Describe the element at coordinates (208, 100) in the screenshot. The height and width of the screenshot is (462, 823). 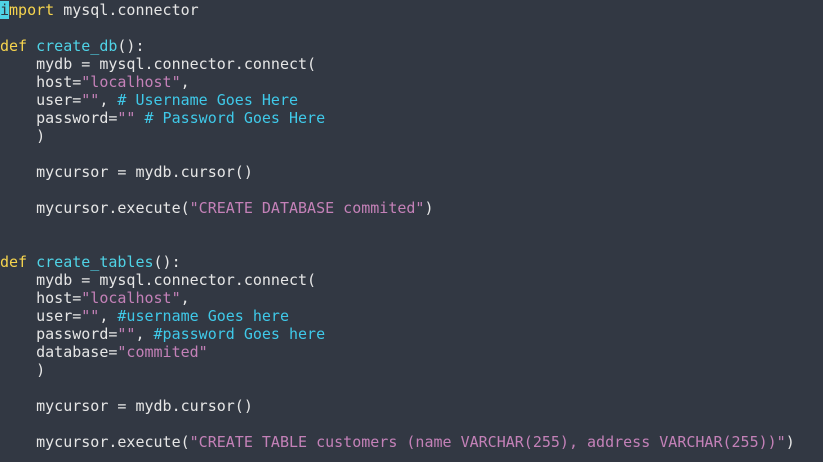
I see `comment-token: # Username Goes Here` at that location.